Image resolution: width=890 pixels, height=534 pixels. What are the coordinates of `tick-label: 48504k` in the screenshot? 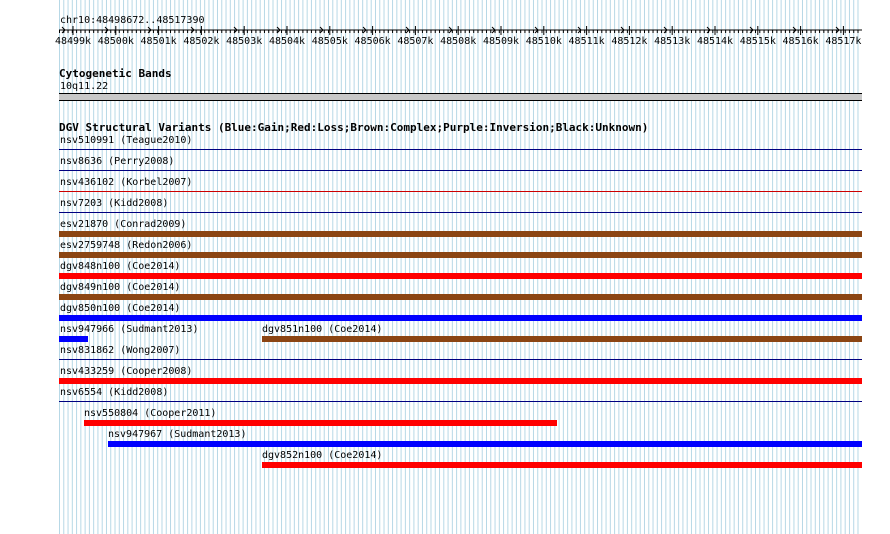 It's located at (287, 41).